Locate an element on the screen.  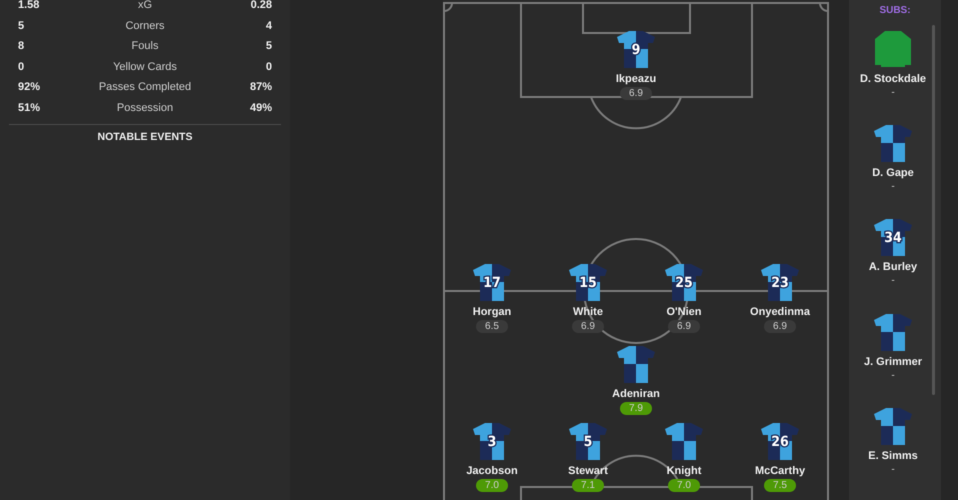
home-stat-value: 1.58 is located at coordinates (29, 6).